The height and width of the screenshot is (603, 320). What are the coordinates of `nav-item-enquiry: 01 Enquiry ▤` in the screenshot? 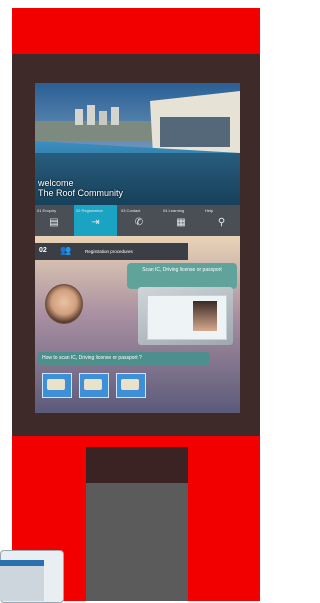 It's located at (54, 220).